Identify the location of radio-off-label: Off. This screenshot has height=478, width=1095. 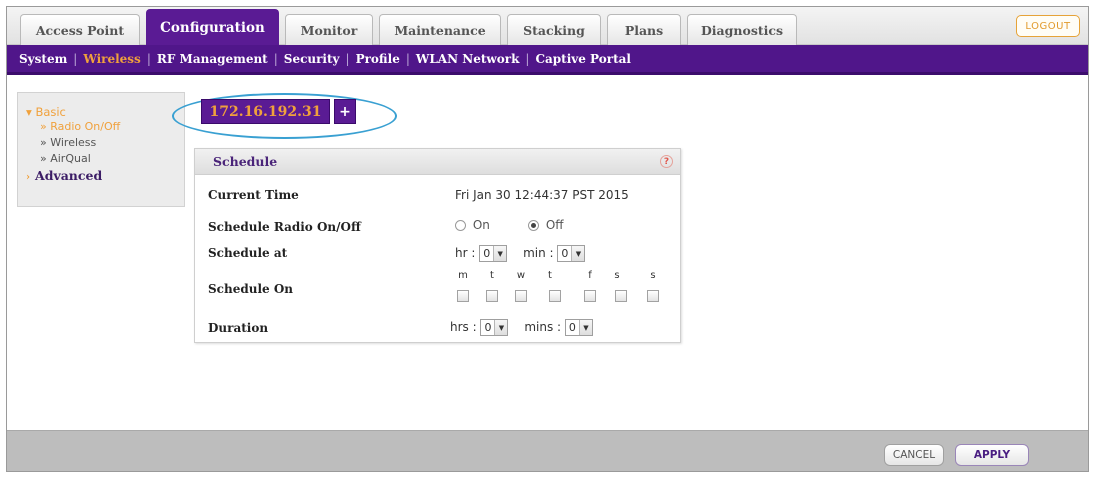
(554, 225).